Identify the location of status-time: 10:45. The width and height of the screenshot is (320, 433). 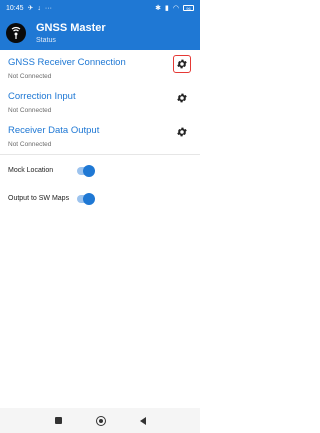
(15, 8).